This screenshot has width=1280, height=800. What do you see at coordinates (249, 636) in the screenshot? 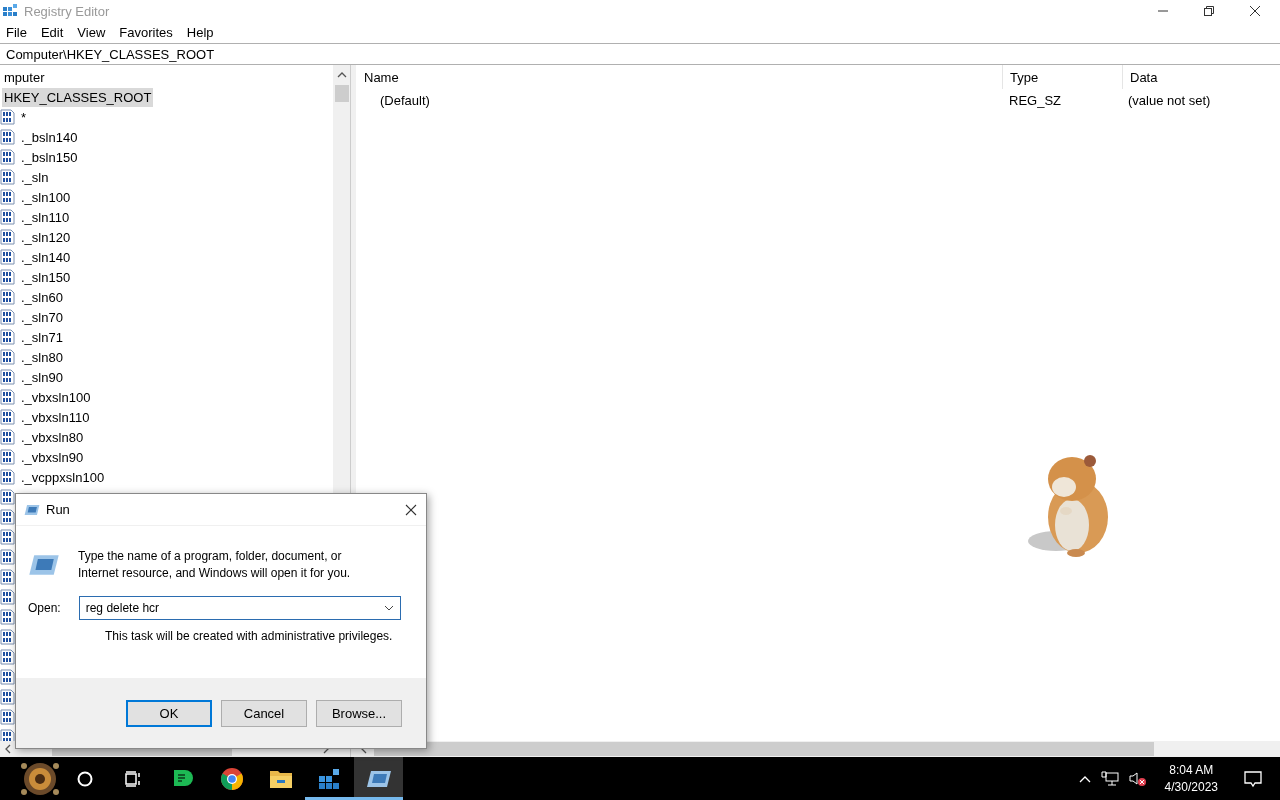
I see `privilege-note: This task will be created with administrative privileges.` at bounding box center [249, 636].